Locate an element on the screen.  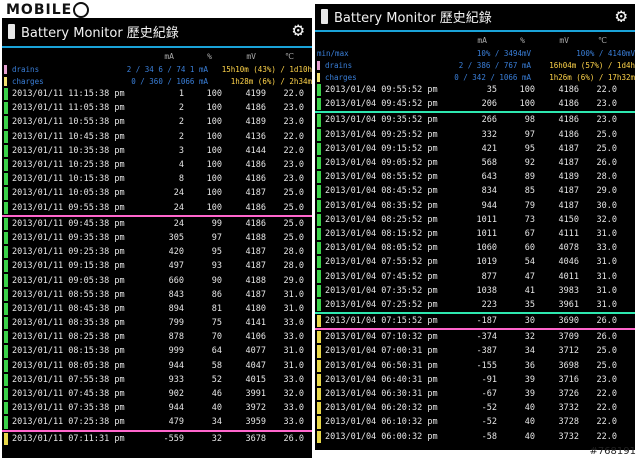
history-row: 2013/01/04 07:25:52 pm 223 35 3961 31.0 is located at coordinates (475, 305).